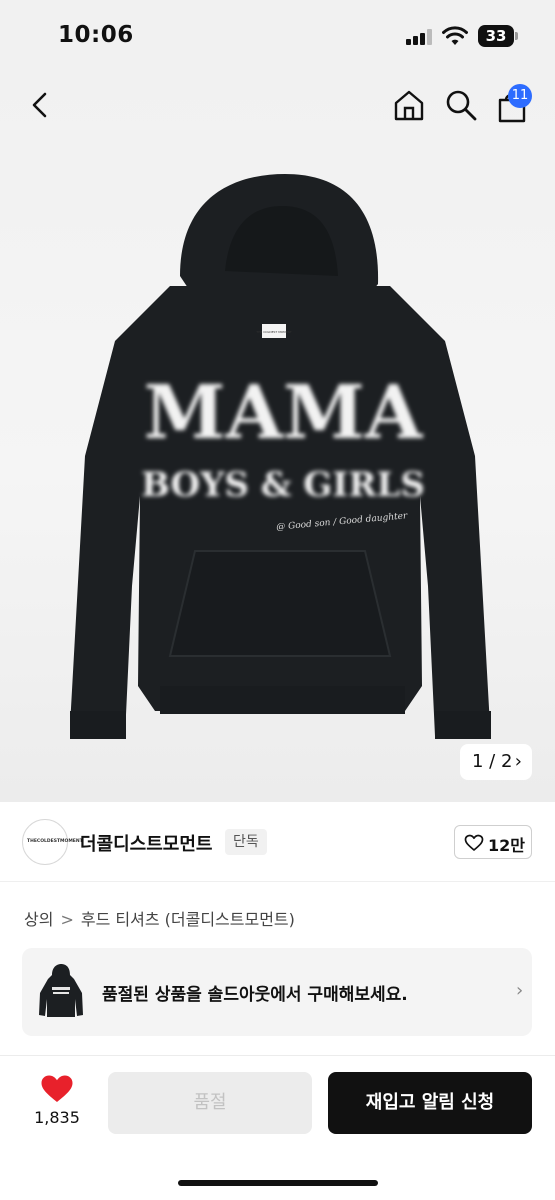  What do you see at coordinates (284, 413) in the screenshot?
I see `print-title: MAMA` at bounding box center [284, 413].